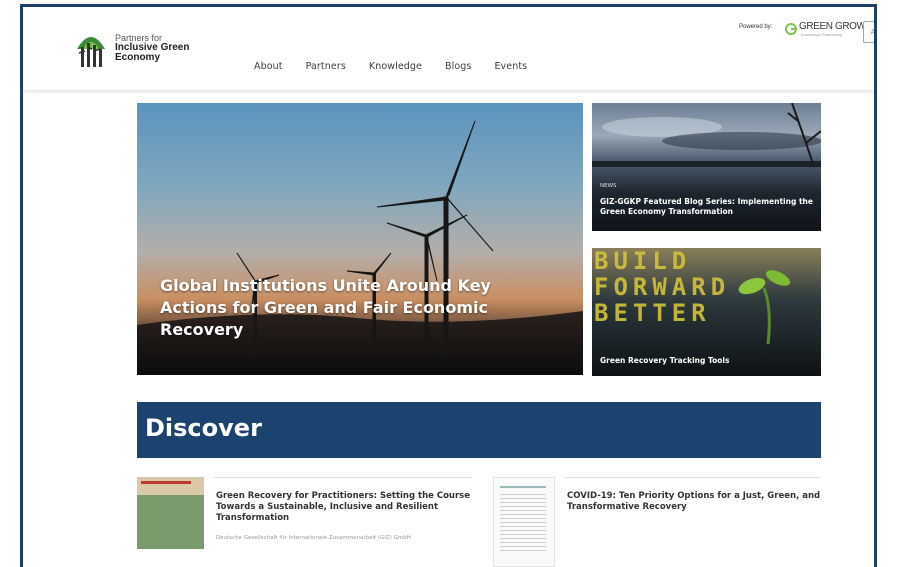  I want to click on site-logo: Partners for Inclusive Green Economy, so click(133, 50).